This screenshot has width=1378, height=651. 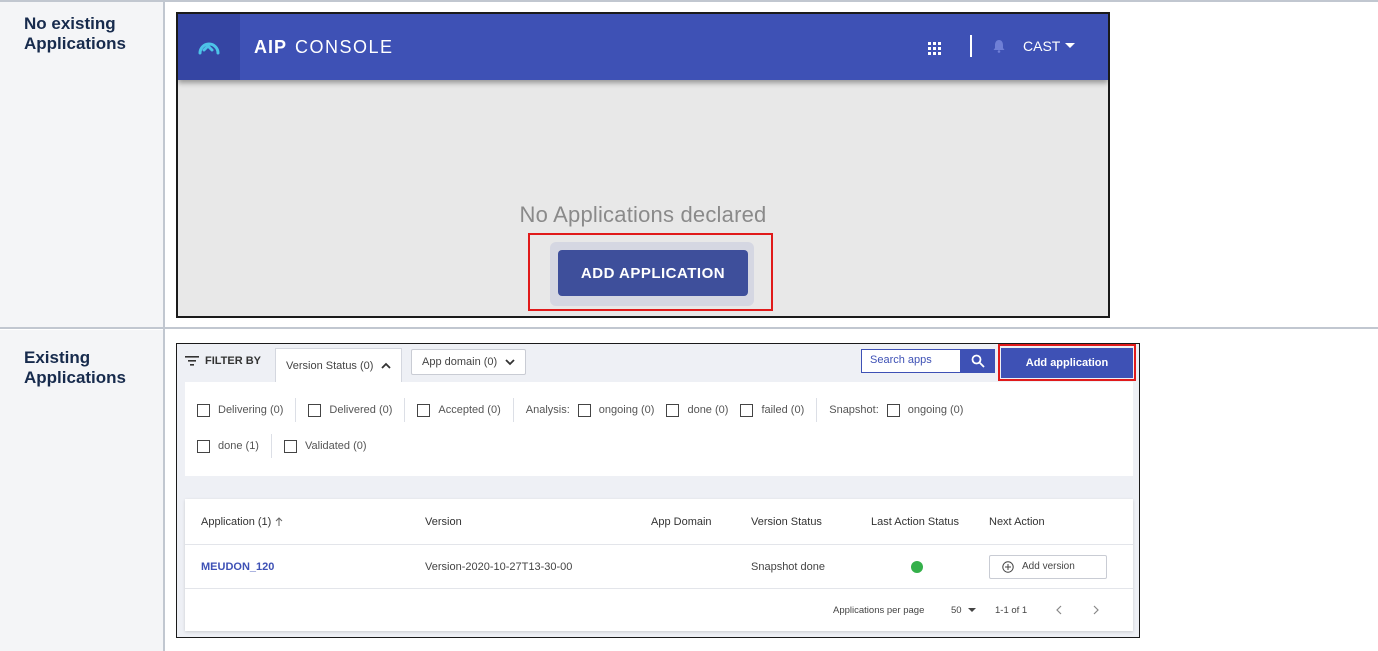 What do you see at coordinates (999, 46) in the screenshot?
I see `bell-icon` at bounding box center [999, 46].